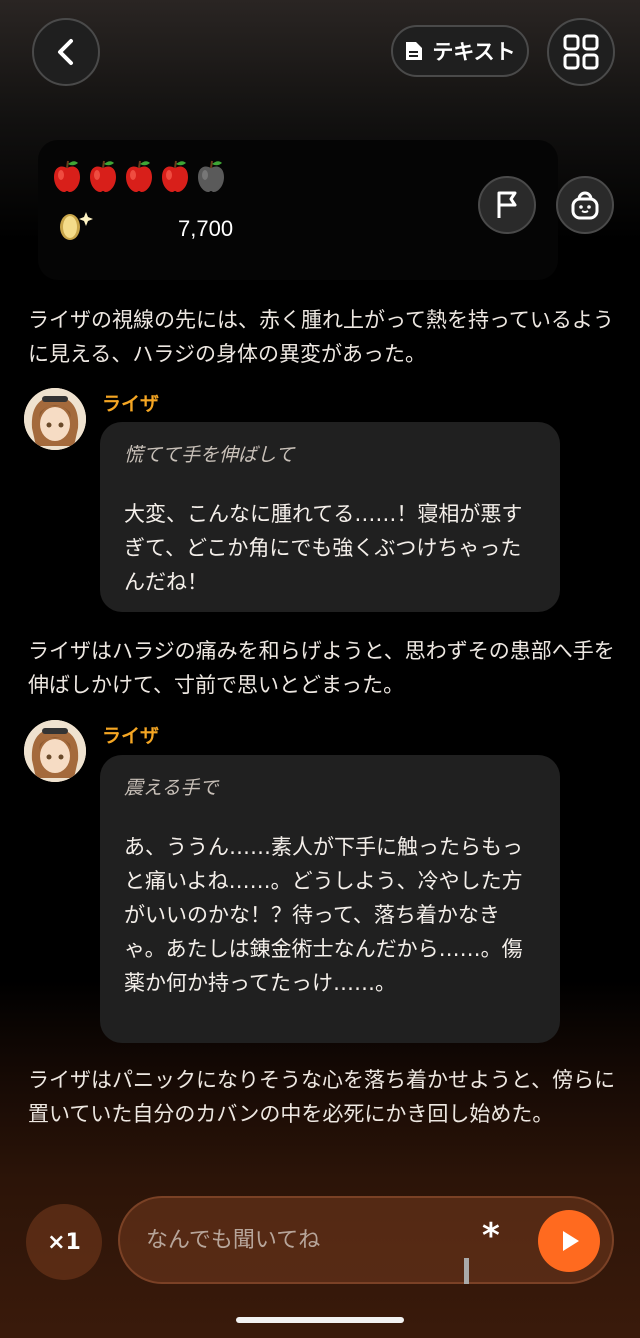 This screenshot has width=640, height=1338. I want to click on bag-button, so click(585, 205).